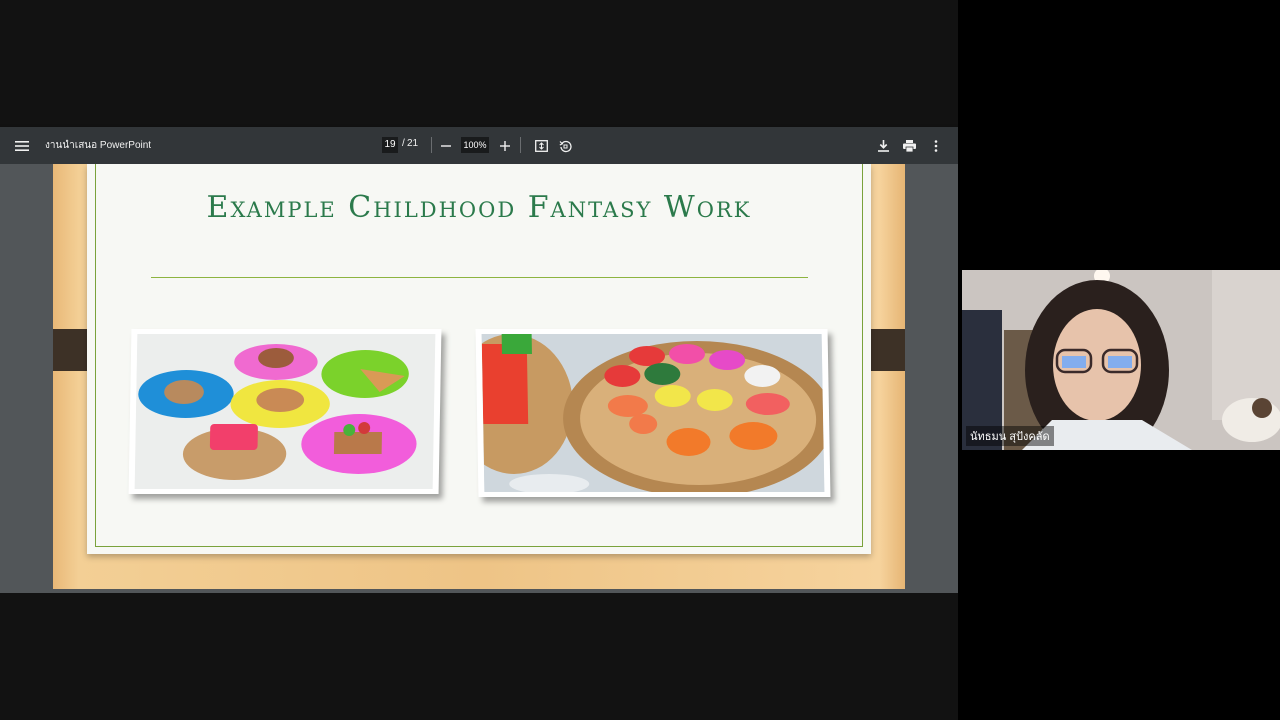  What do you see at coordinates (413, 143) in the screenshot?
I see `page-total: 21` at bounding box center [413, 143].